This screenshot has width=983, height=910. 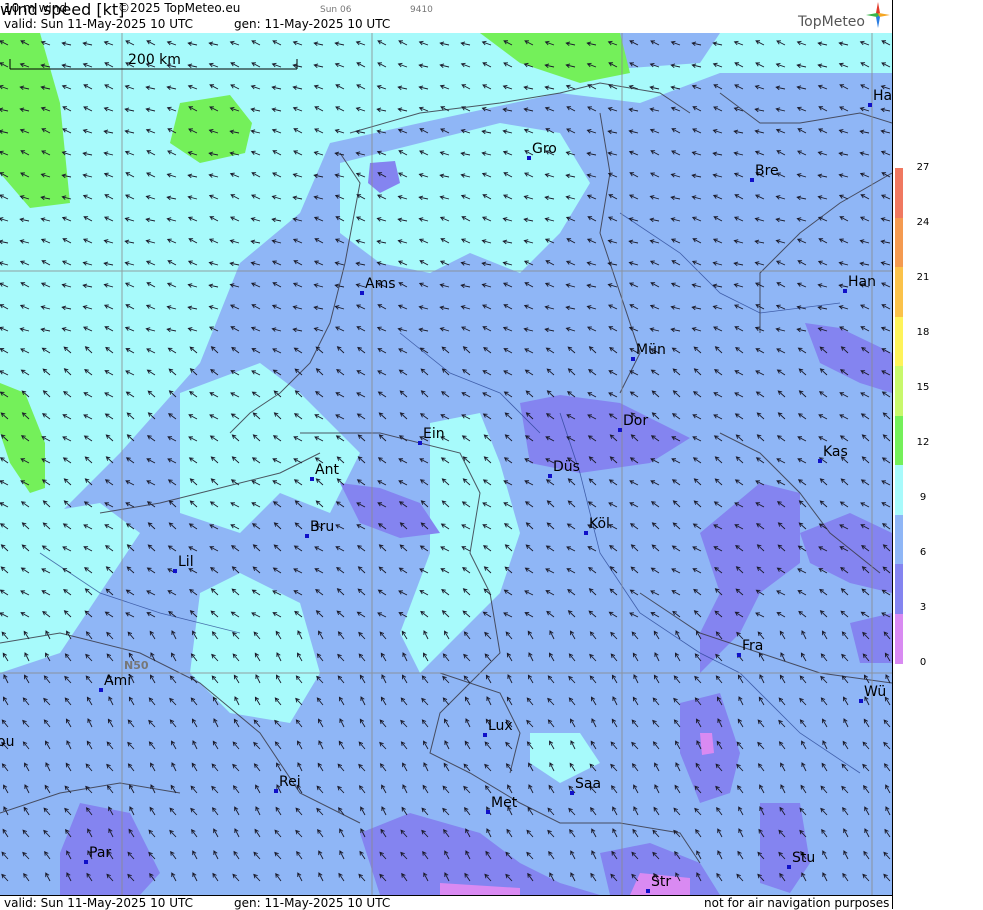 What do you see at coordinates (923, 167) in the screenshot?
I see `legend-tick-label: 27` at bounding box center [923, 167].